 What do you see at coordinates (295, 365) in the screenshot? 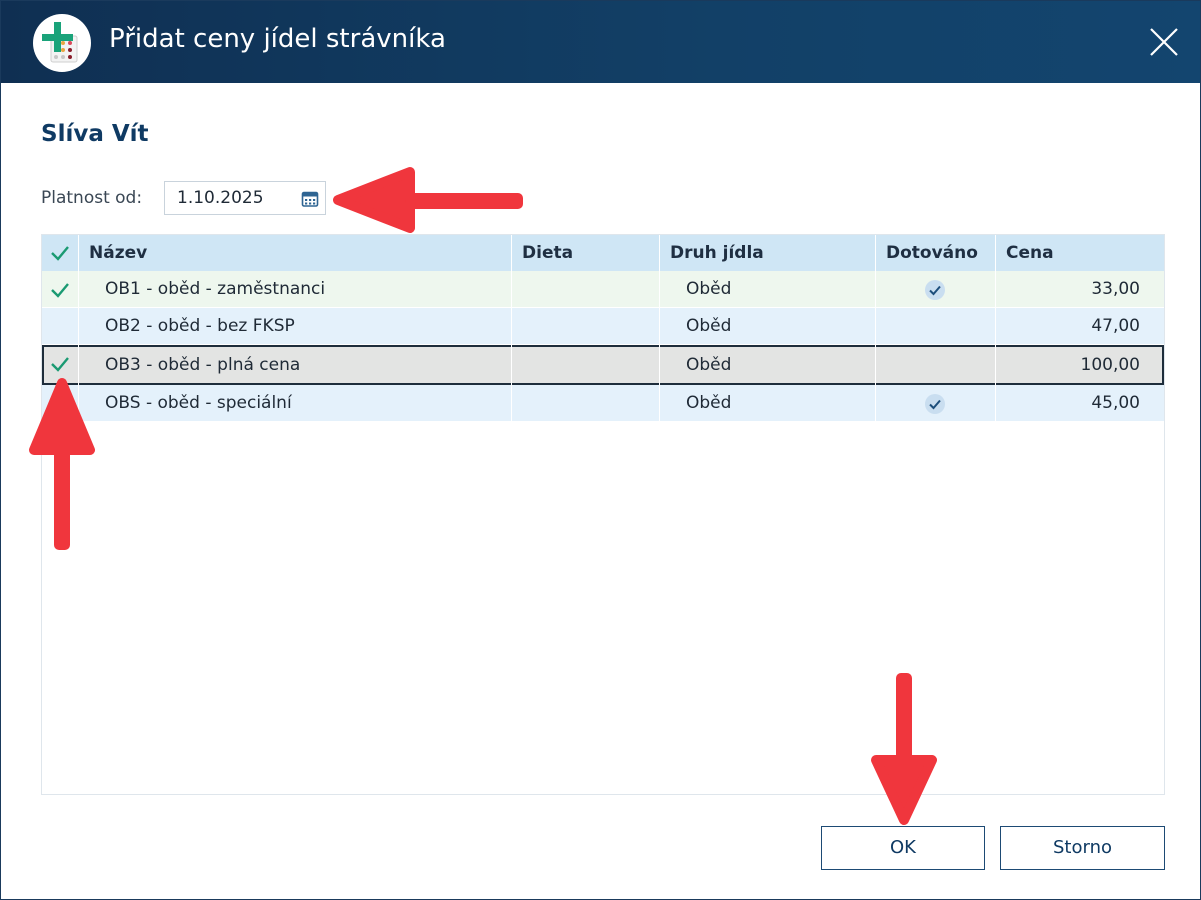
I see `cell-name: OB3 - oběd - plná cena` at bounding box center [295, 365].